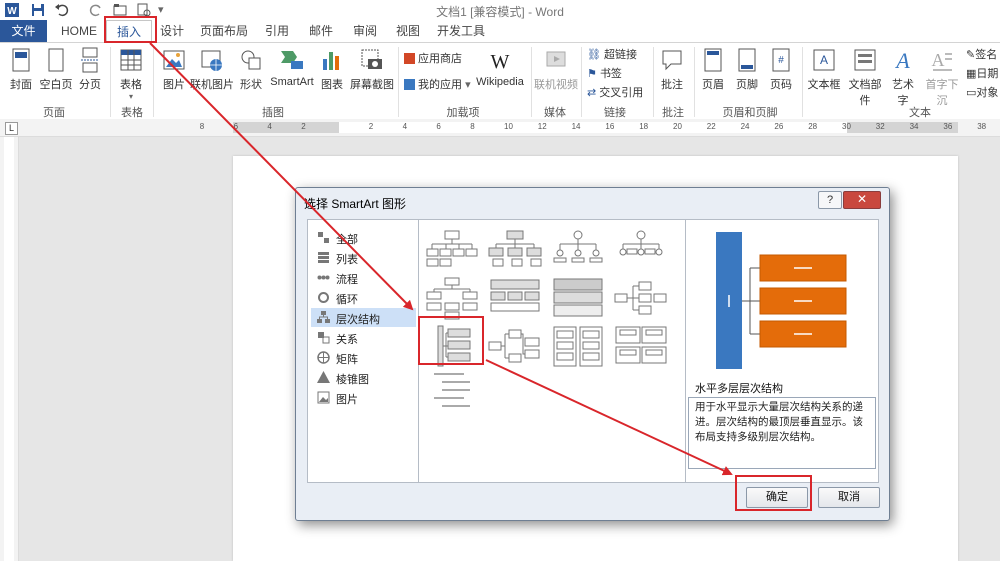 The width and height of the screenshot is (1000, 561). I want to click on ruler-number: 18, so click(644, 126).